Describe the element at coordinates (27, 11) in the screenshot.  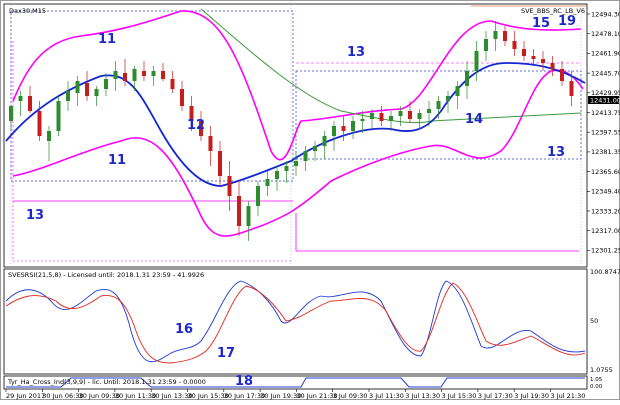
I see `symbol-label: Dax30,M15` at that location.